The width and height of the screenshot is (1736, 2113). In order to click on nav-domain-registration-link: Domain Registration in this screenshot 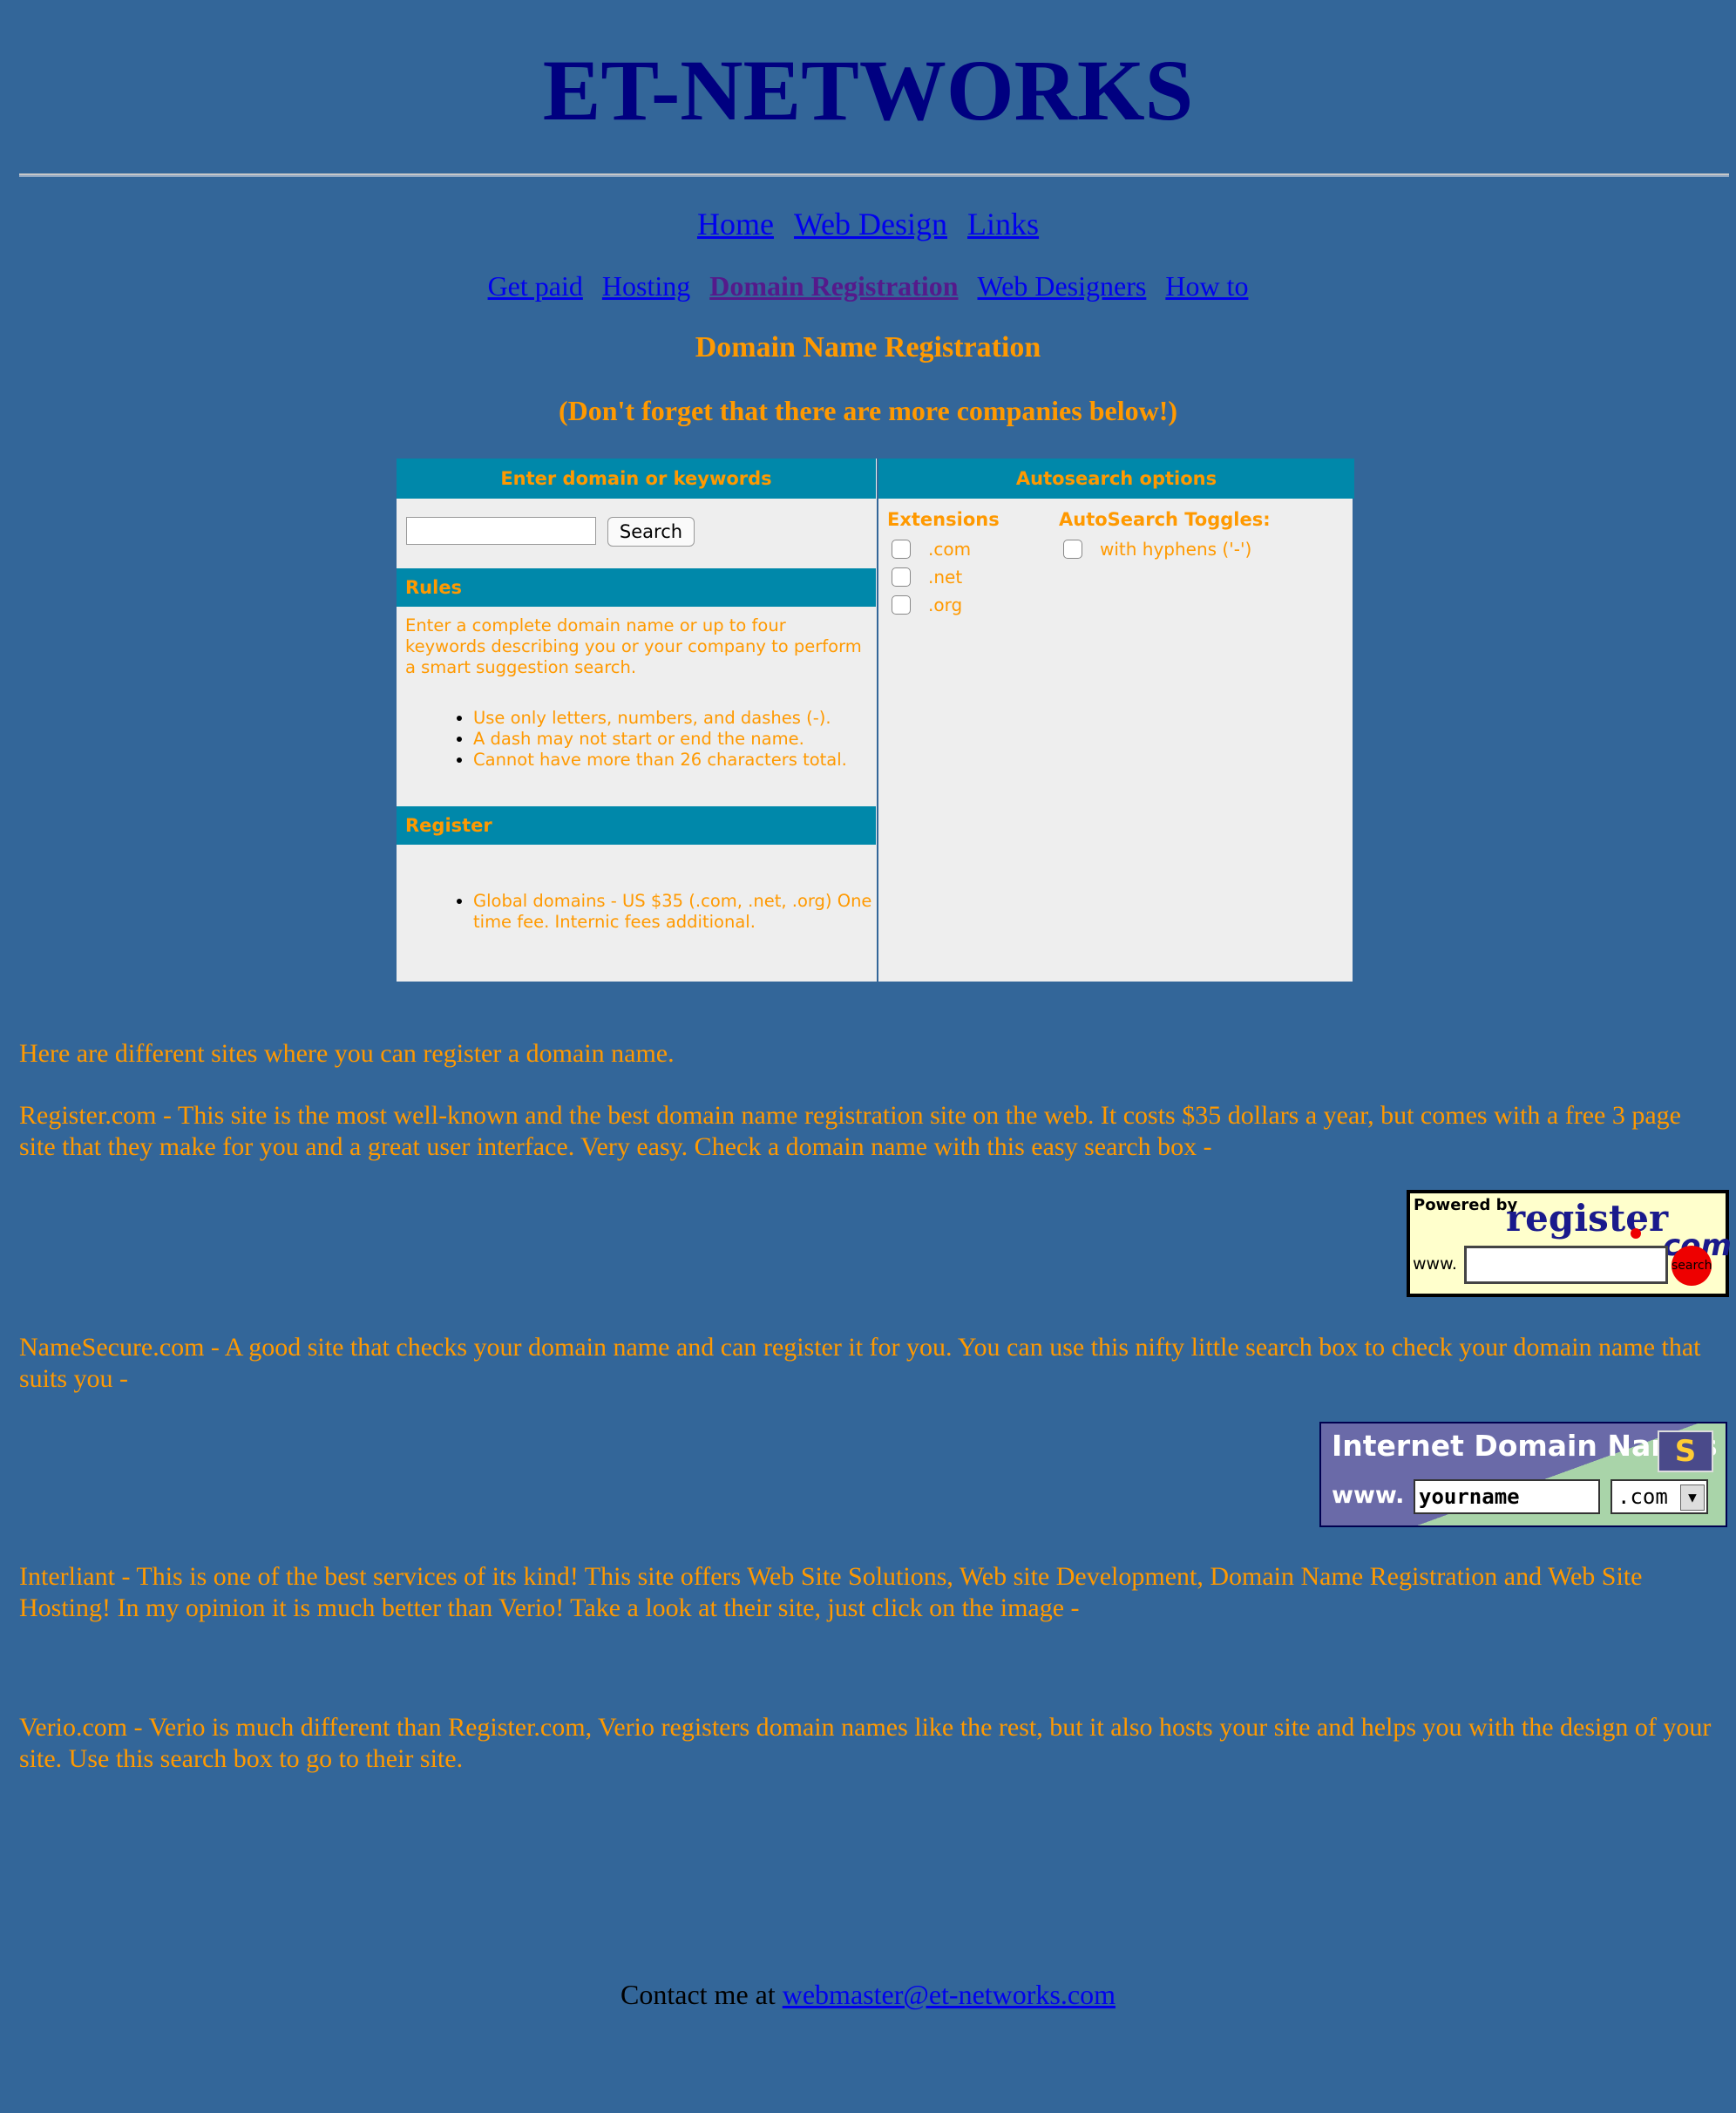, I will do `click(833, 286)`.